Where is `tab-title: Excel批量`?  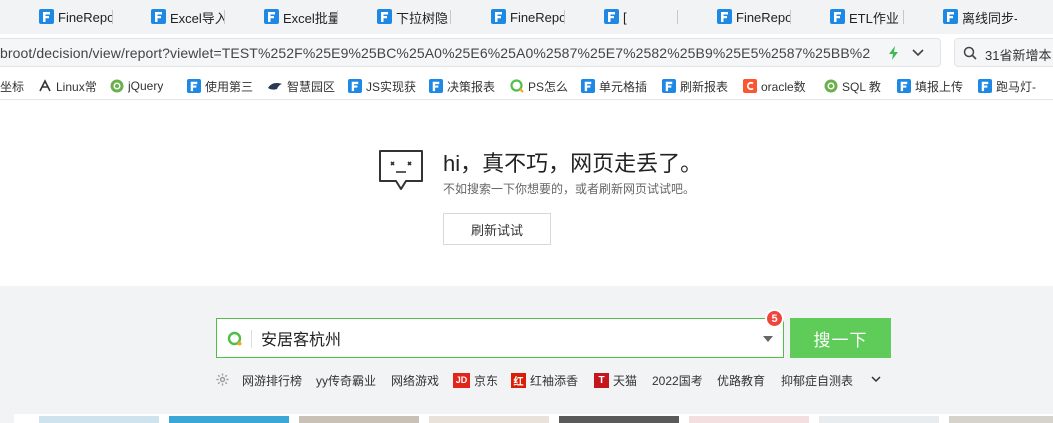
tab-title: Excel批量 is located at coordinates (310, 18).